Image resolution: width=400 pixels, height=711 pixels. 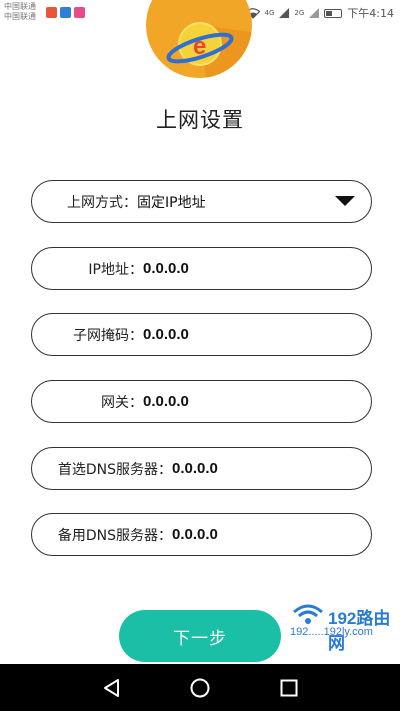 What do you see at coordinates (314, 13) in the screenshot?
I see `signal-bars-2-icon` at bounding box center [314, 13].